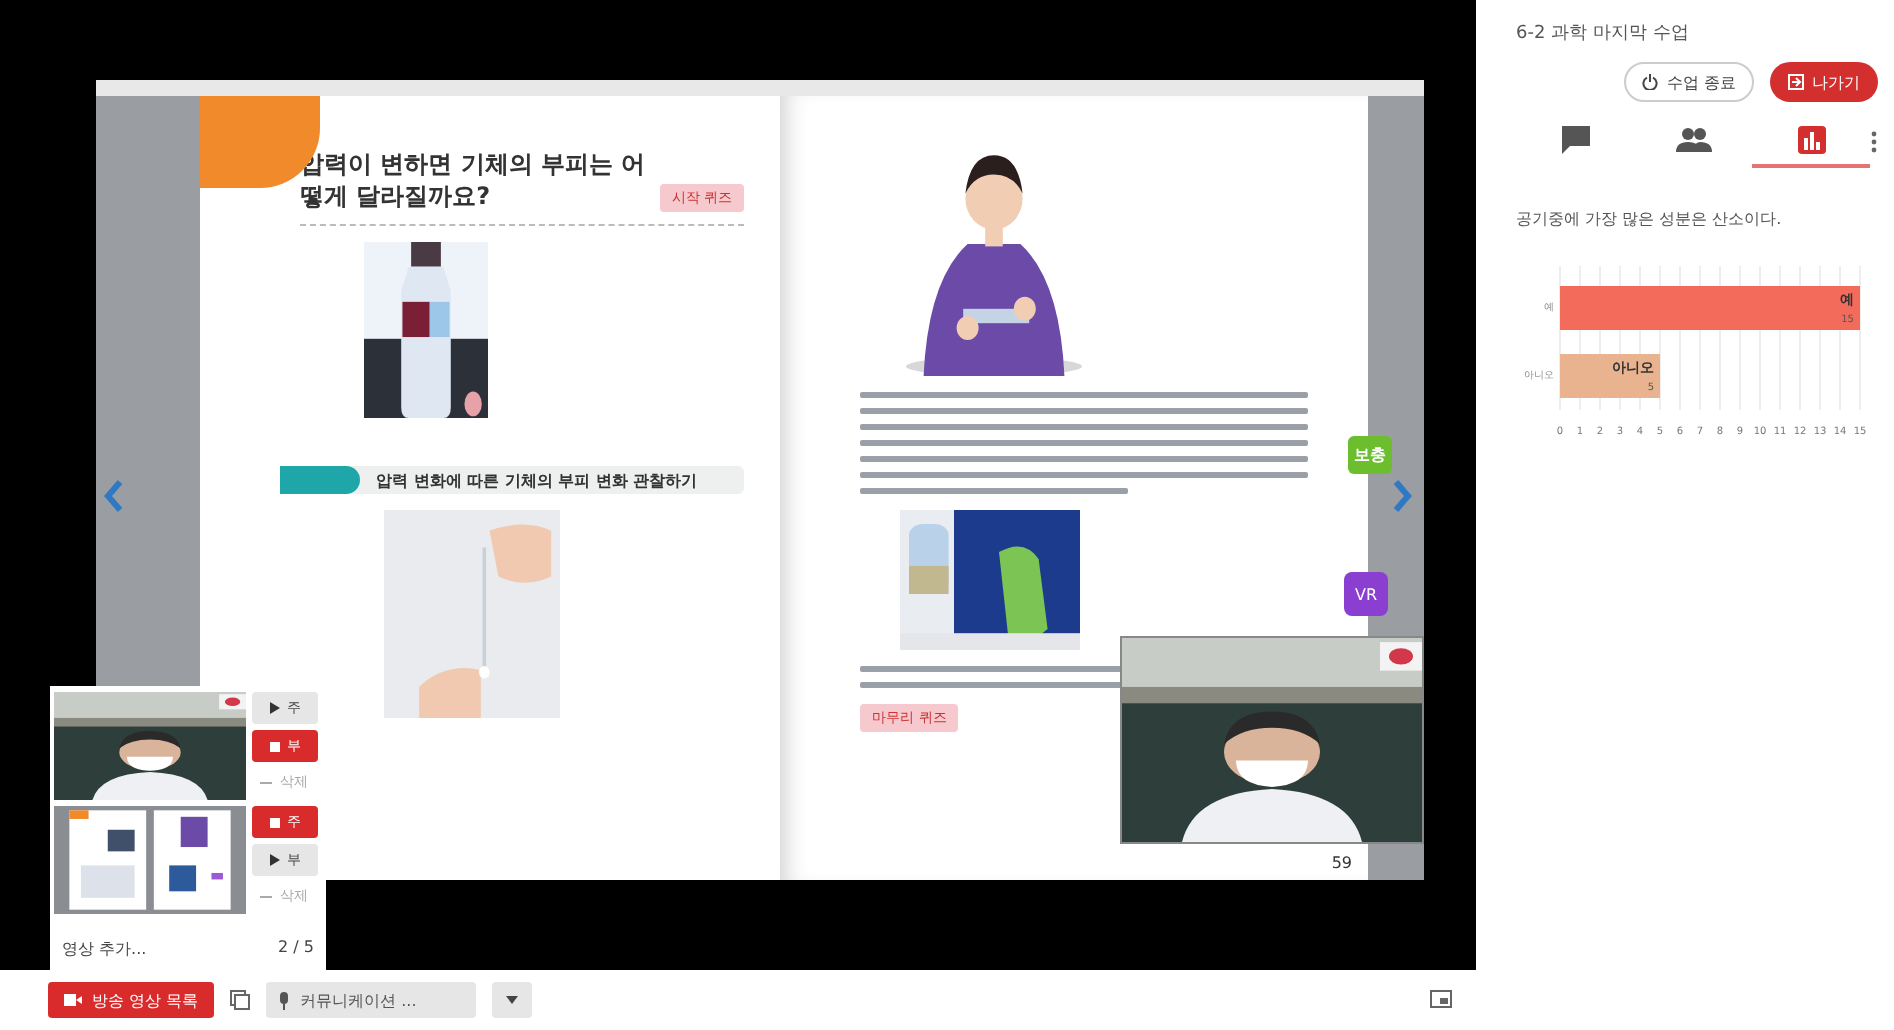 The image size is (1894, 1030). What do you see at coordinates (1824, 82) in the screenshot?
I see `exit-button: 나가기` at bounding box center [1824, 82].